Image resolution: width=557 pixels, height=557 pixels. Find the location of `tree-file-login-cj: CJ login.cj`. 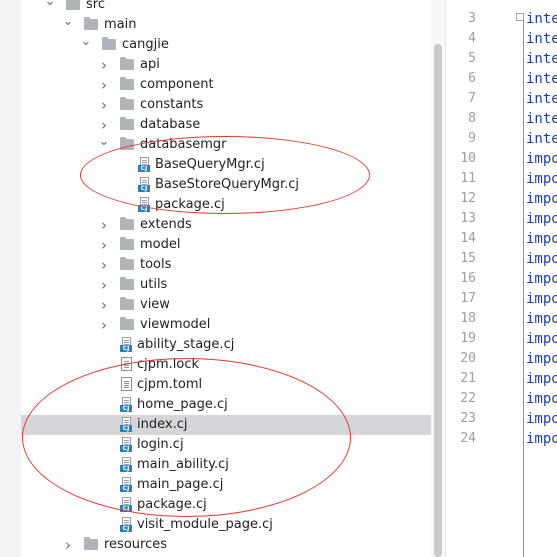

tree-file-login-cj: CJ login.cj is located at coordinates (226, 445).